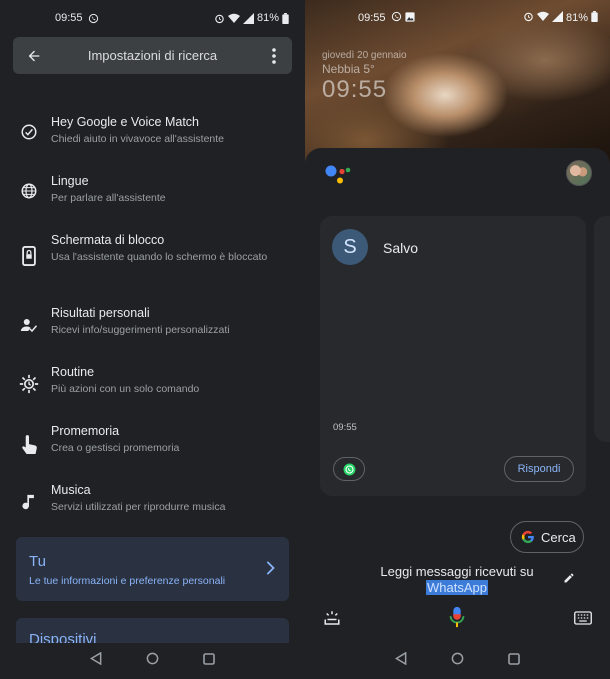 The width and height of the screenshot is (610, 679). Describe the element at coordinates (73, 372) in the screenshot. I see `setting-label: Routine` at that location.